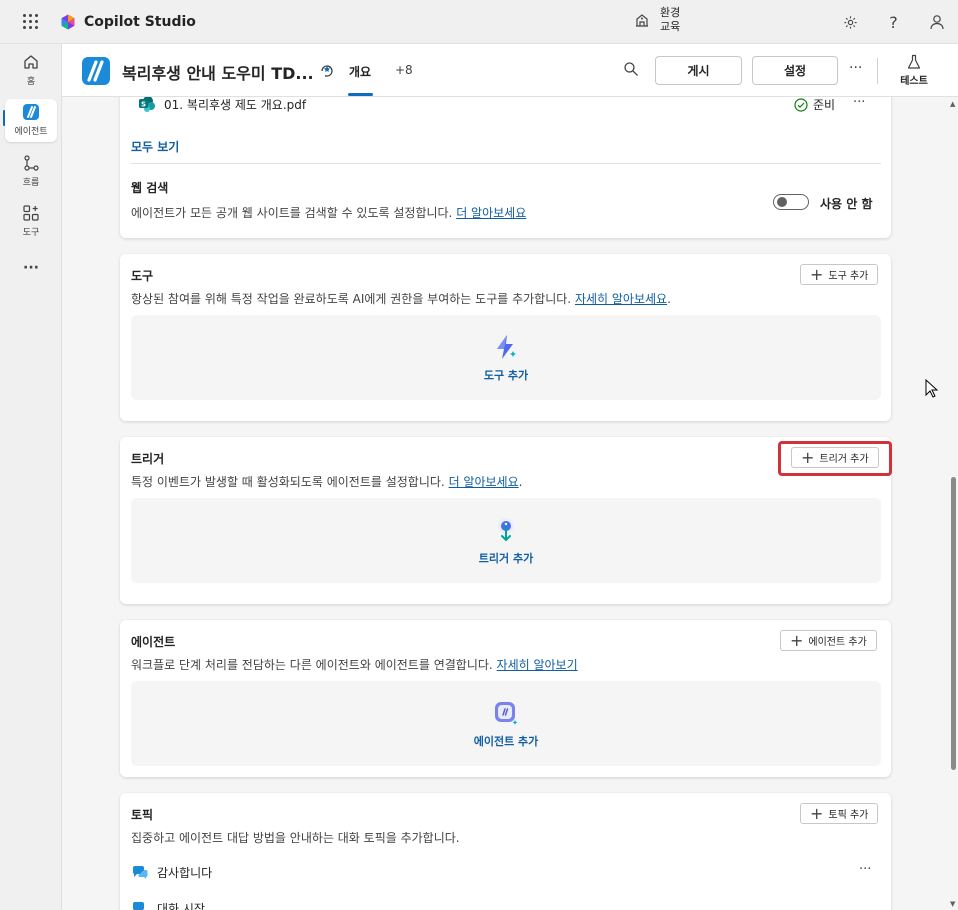 This screenshot has width=958, height=910. What do you see at coordinates (31, 163) in the screenshot?
I see `flow-icon` at bounding box center [31, 163].